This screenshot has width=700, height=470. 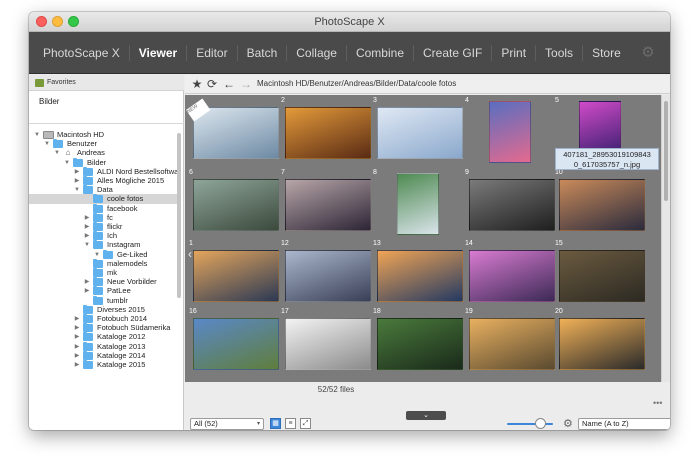 What do you see at coordinates (193, 311) in the screenshot?
I see `thumbnail-number: 16` at bounding box center [193, 311].